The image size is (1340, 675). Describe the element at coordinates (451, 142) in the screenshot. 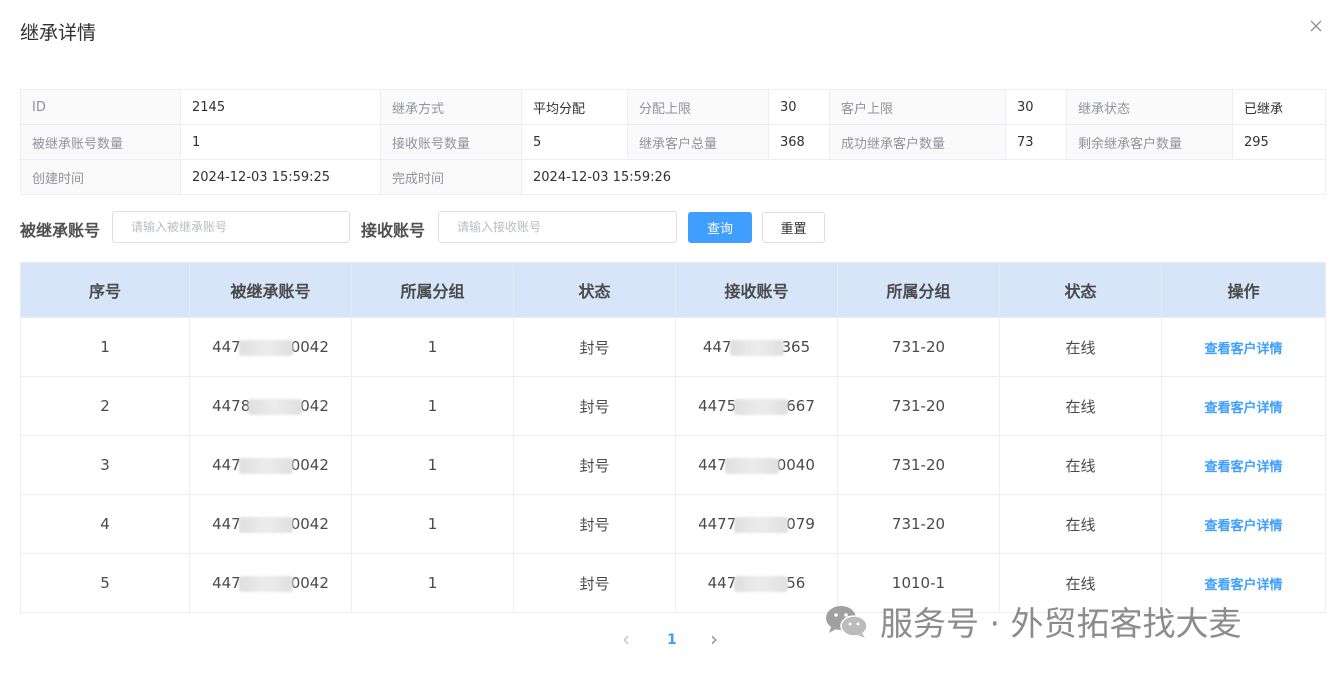

I see `info-label: 接收账号数量` at that location.